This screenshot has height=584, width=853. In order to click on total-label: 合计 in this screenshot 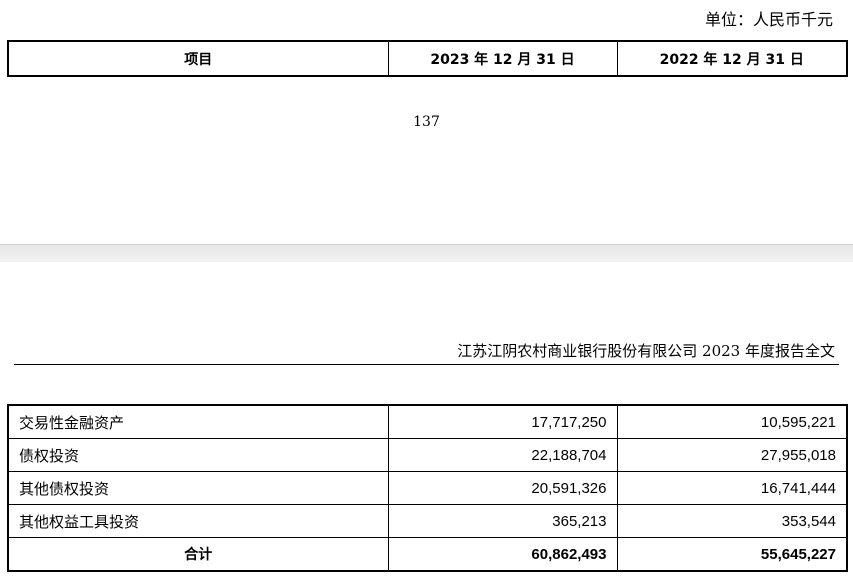, I will do `click(198, 554)`.